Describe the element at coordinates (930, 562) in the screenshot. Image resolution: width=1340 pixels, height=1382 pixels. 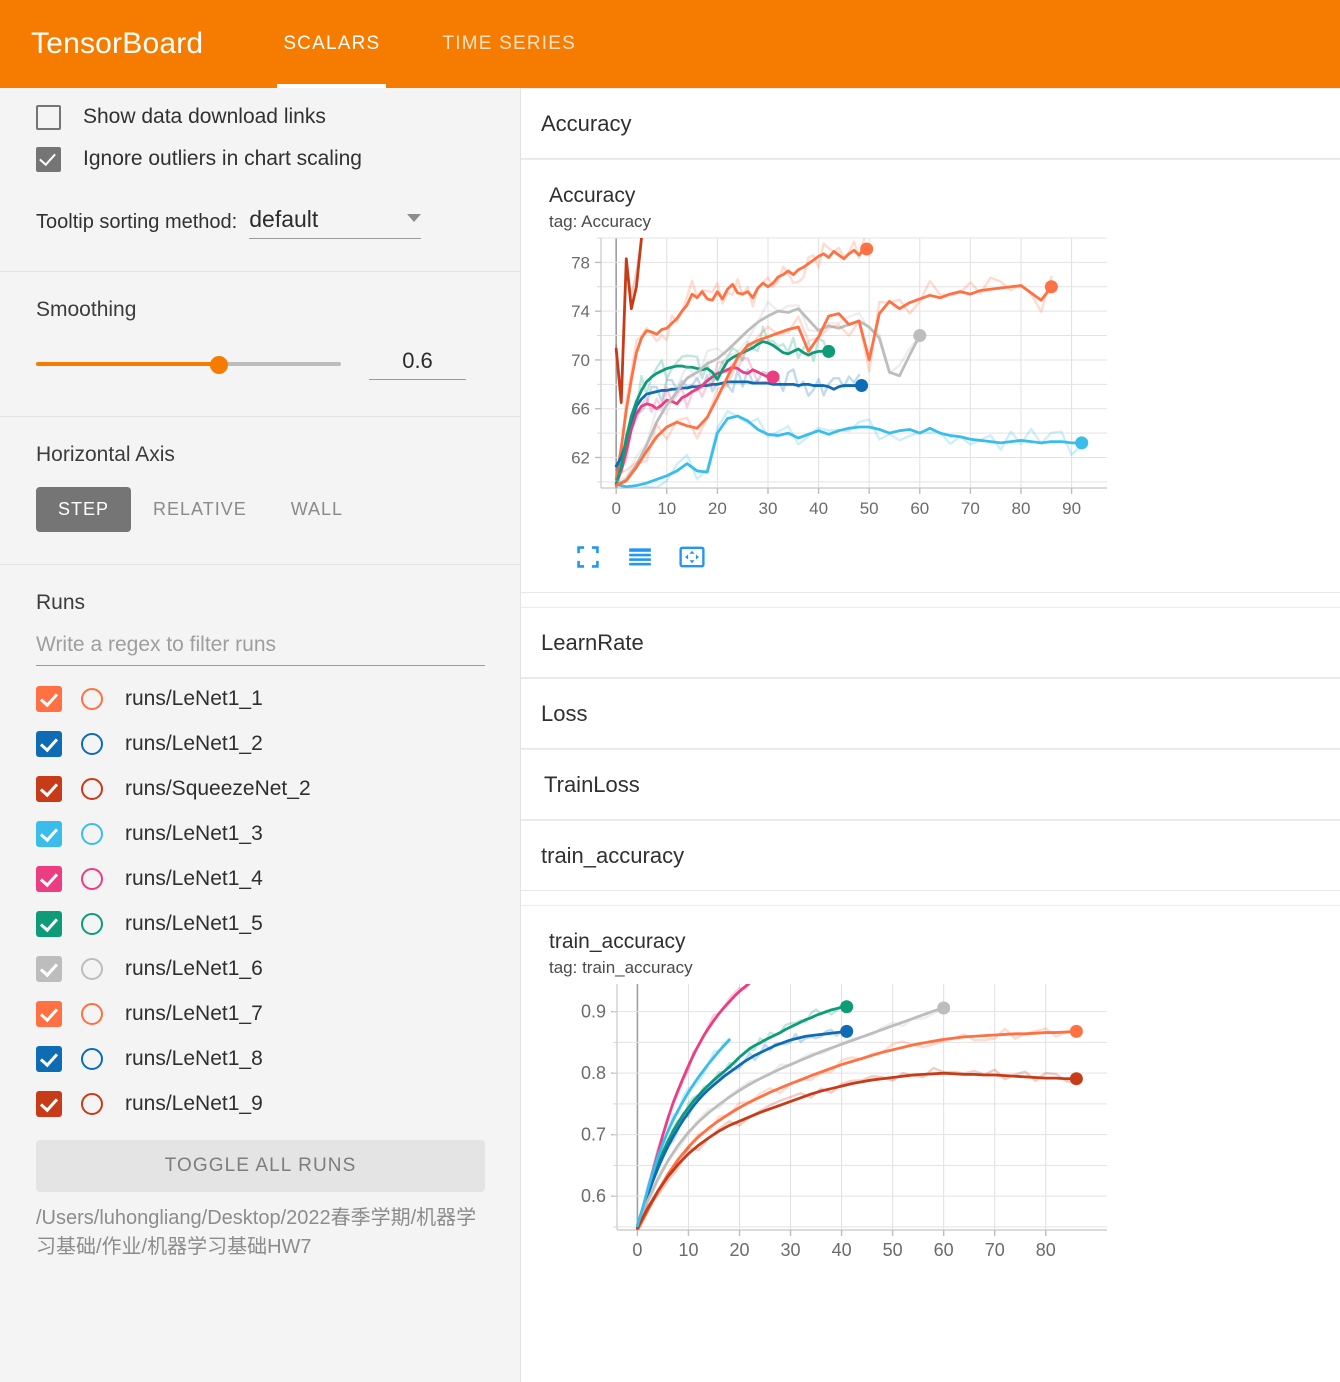
I see `chart-toolbar-accuracy` at that location.